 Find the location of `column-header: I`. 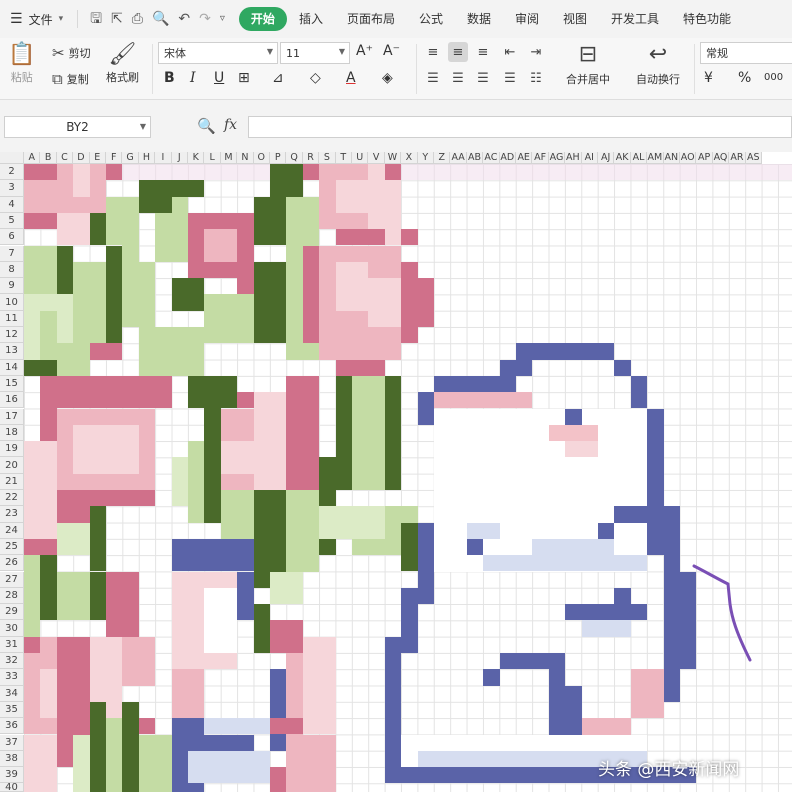

column-header: I is located at coordinates (163, 158).